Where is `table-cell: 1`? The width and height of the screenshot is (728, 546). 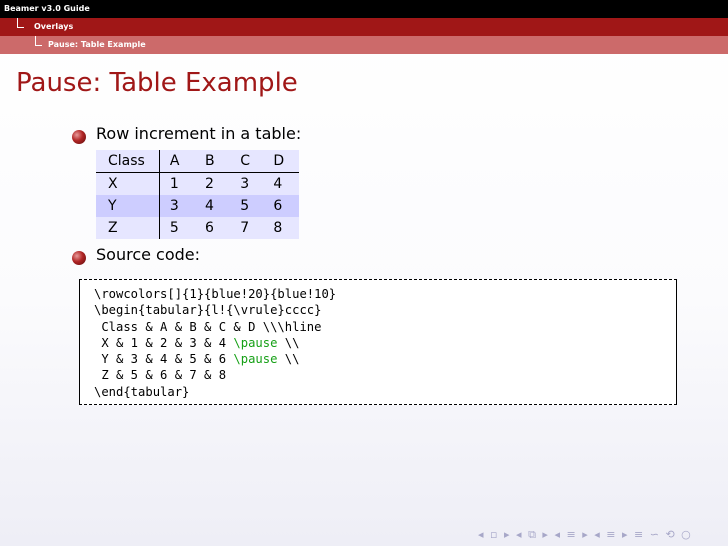
table-cell: 1 is located at coordinates (174, 184).